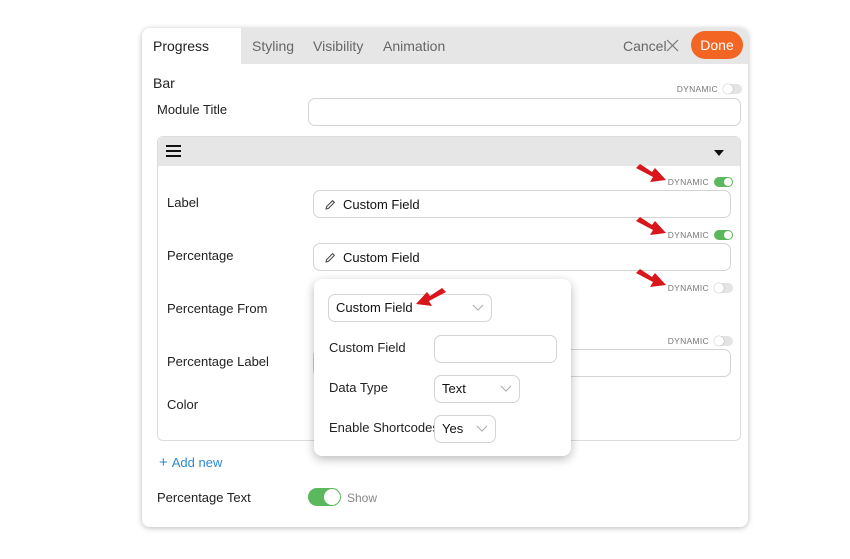 This screenshot has width=850, height=559. I want to click on repeater-header, so click(449, 151).